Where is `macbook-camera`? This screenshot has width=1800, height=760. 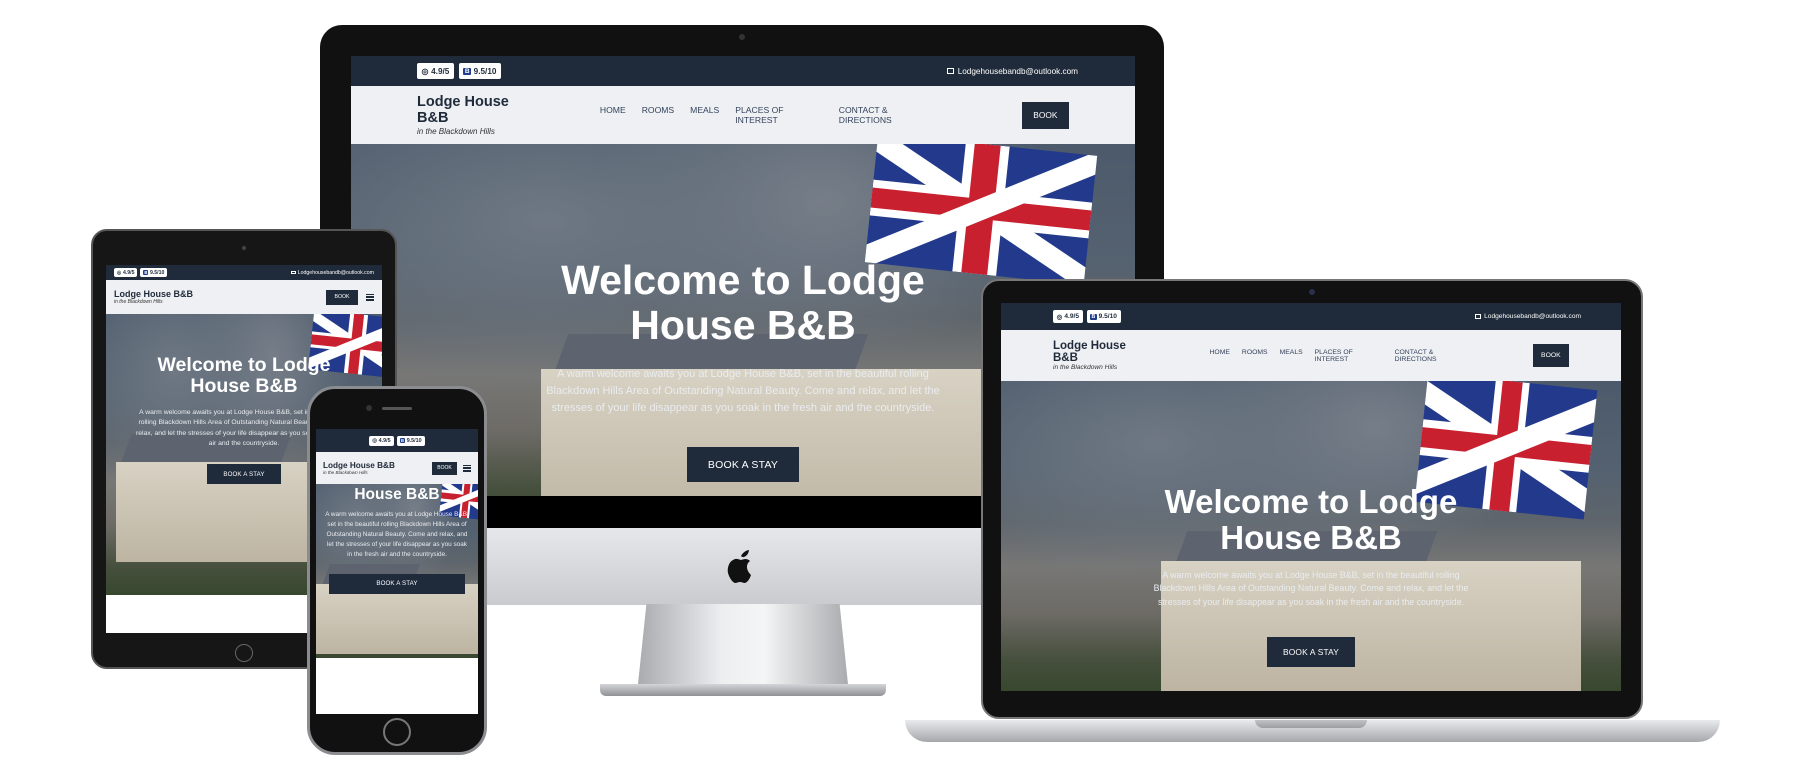 macbook-camera is located at coordinates (1312, 292).